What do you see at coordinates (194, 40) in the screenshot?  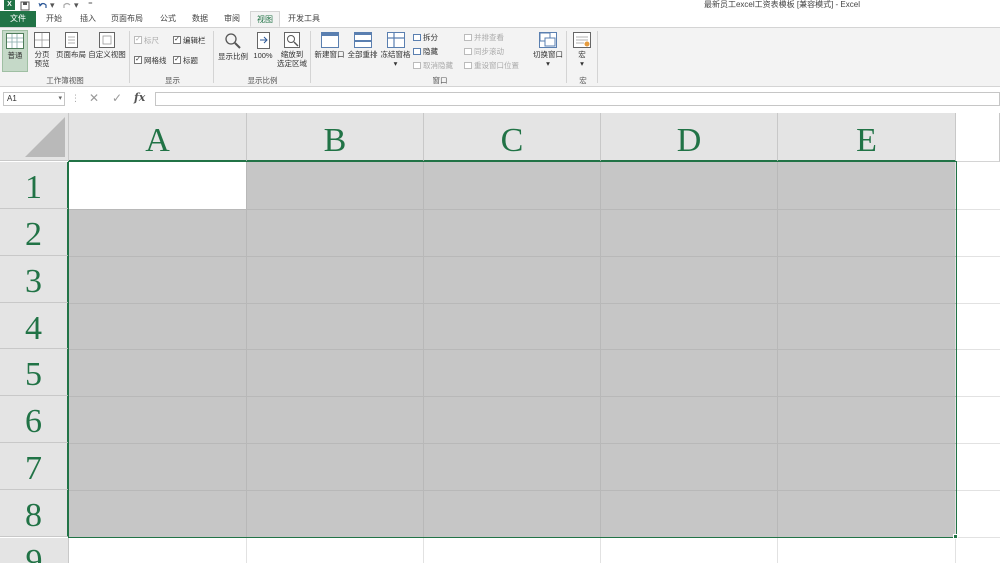 I see `formula-bar-label: 编辑栏` at bounding box center [194, 40].